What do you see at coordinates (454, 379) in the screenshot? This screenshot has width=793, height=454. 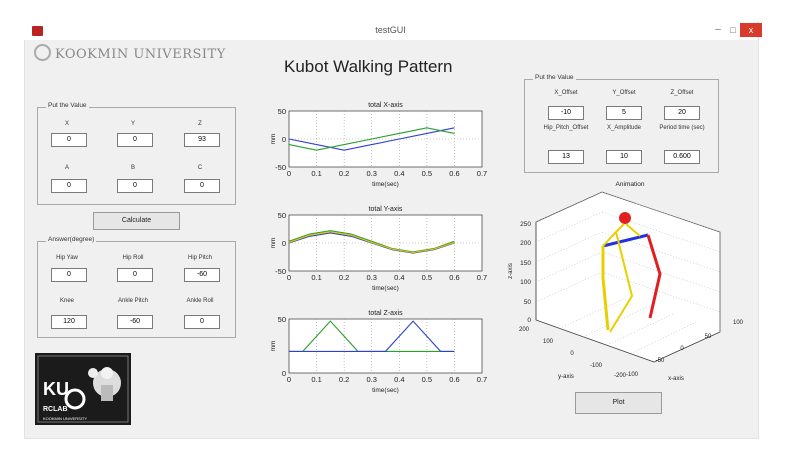 I see `chart-2-xtick-6: 0.6` at bounding box center [454, 379].